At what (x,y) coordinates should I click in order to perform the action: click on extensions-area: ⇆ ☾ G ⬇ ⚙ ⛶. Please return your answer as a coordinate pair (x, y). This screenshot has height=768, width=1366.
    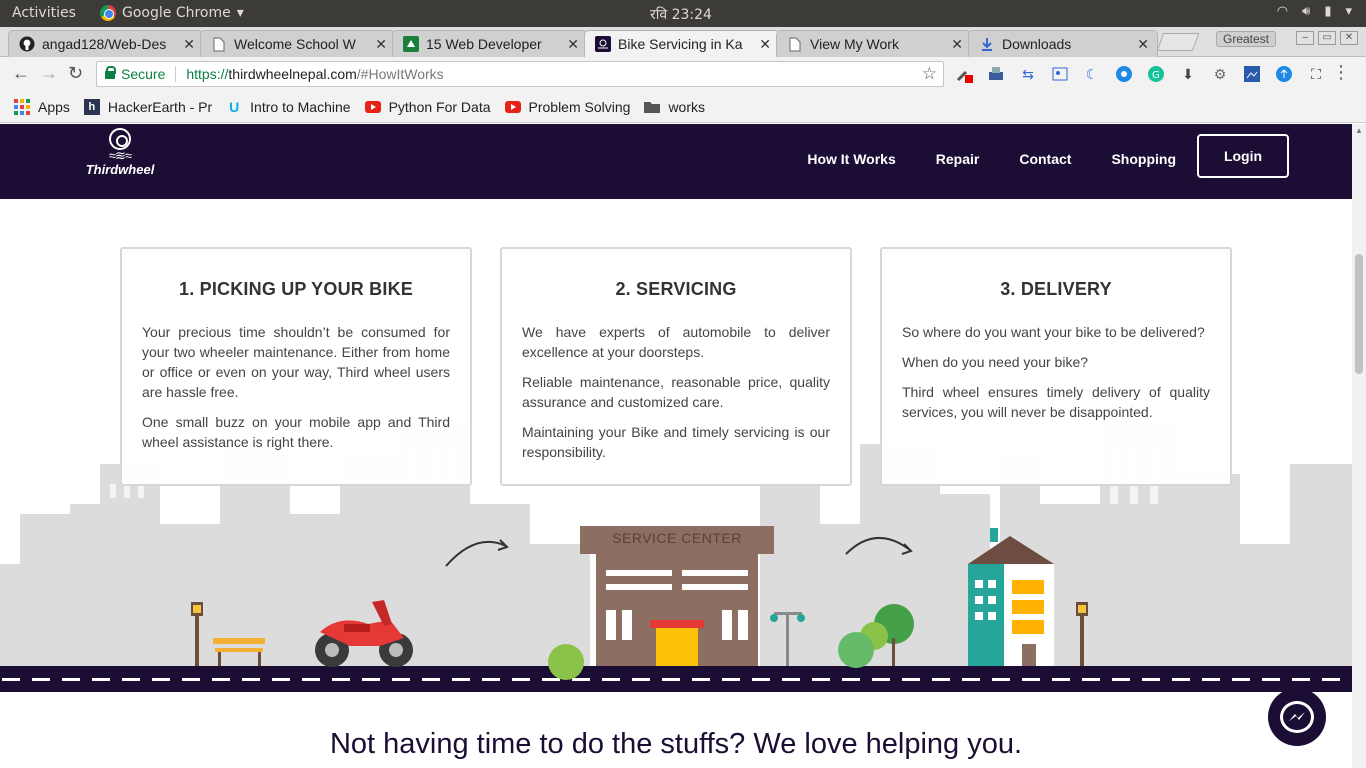
    Looking at the image, I should click on (1140, 74).